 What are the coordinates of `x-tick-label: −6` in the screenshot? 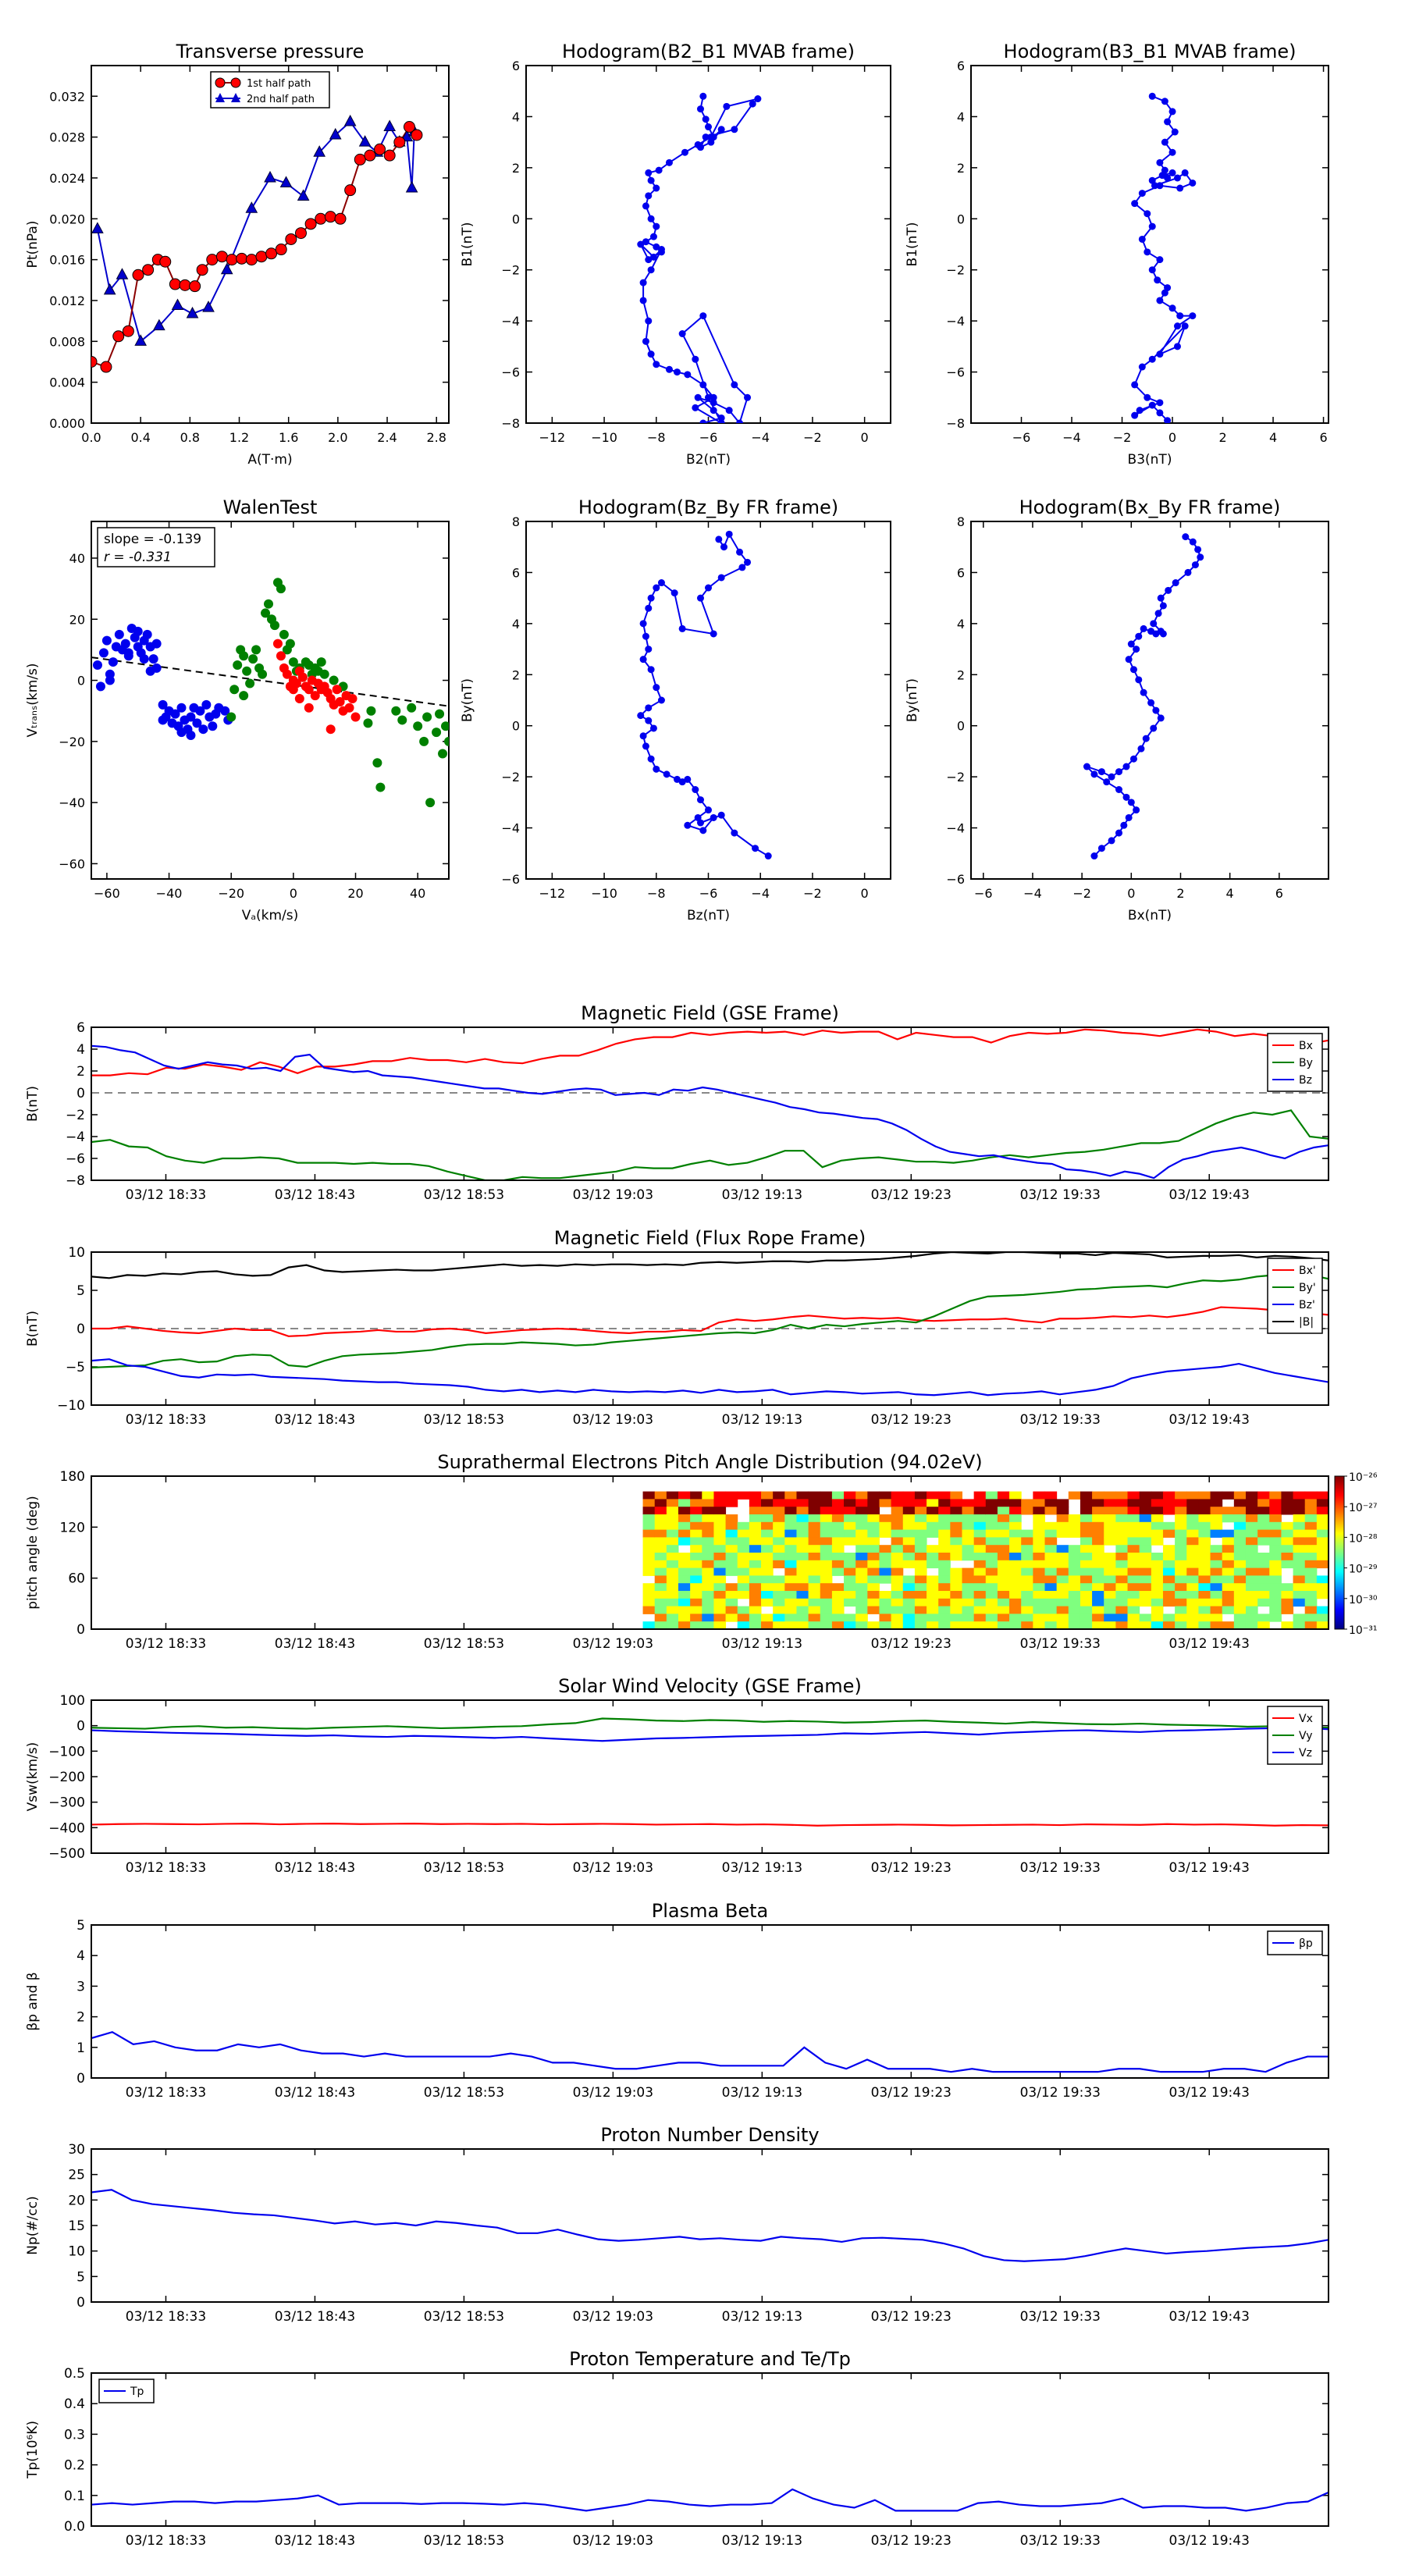 It's located at (983, 893).